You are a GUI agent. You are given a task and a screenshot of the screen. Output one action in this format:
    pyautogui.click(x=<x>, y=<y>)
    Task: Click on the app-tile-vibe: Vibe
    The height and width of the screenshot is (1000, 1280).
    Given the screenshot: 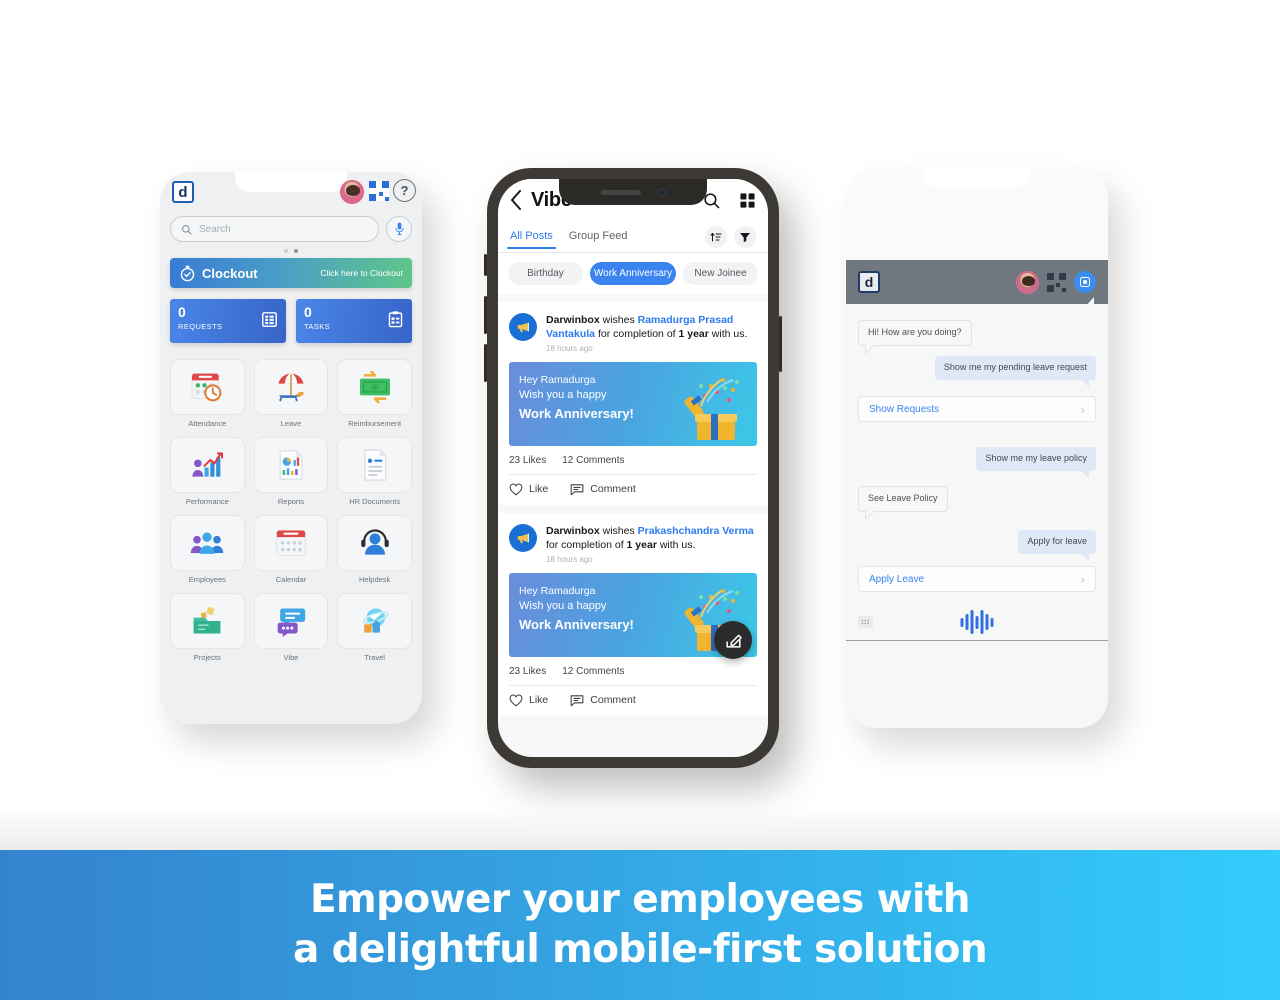 What is the action you would take?
    pyautogui.click(x=291, y=627)
    